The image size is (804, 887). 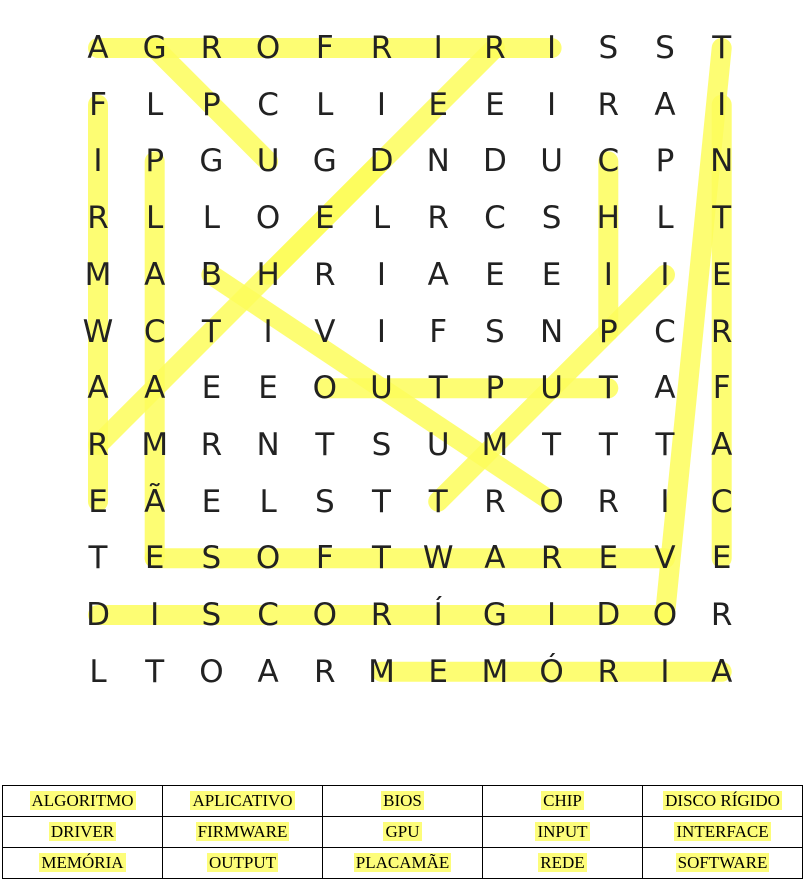 What do you see at coordinates (552, 332) in the screenshot?
I see `grid-letter: N` at bounding box center [552, 332].